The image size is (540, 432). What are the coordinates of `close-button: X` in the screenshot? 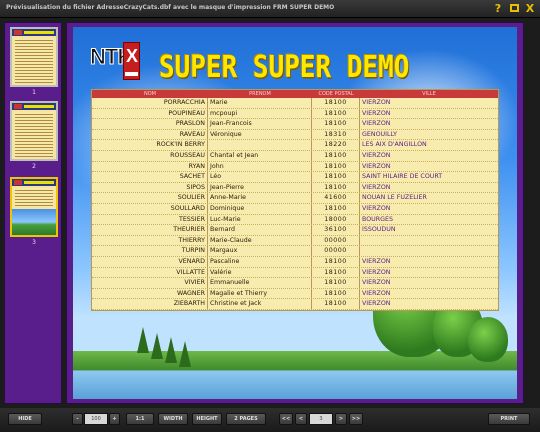 It's located at (530, 8).